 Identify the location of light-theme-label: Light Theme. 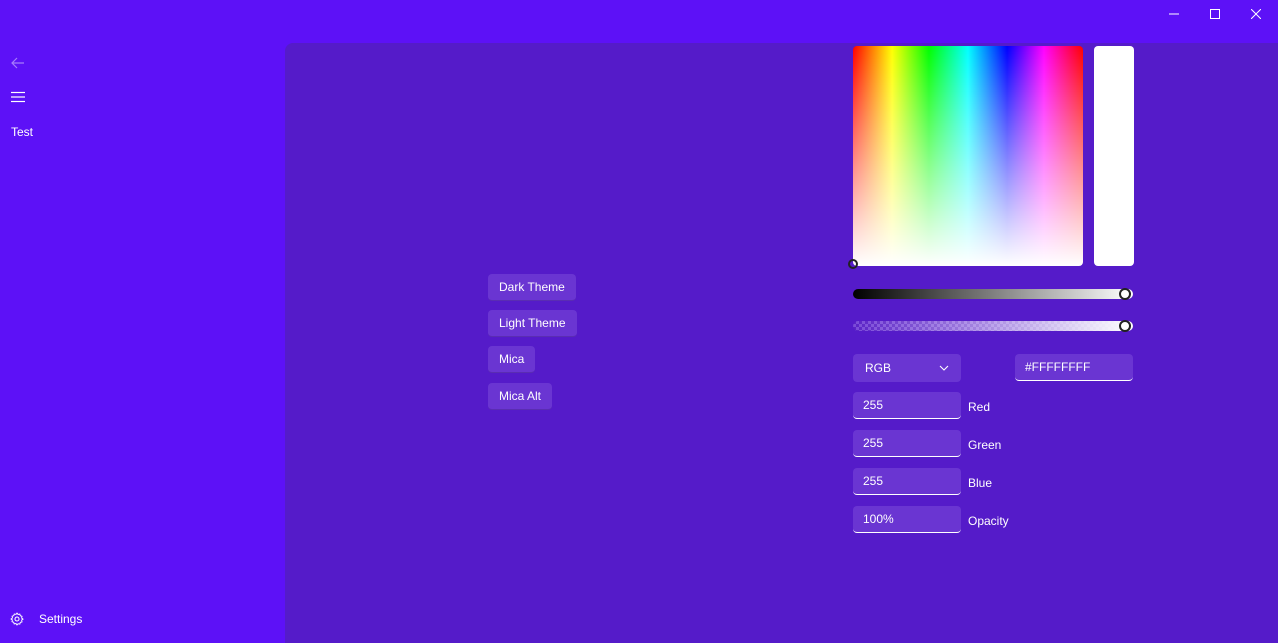
(532, 323).